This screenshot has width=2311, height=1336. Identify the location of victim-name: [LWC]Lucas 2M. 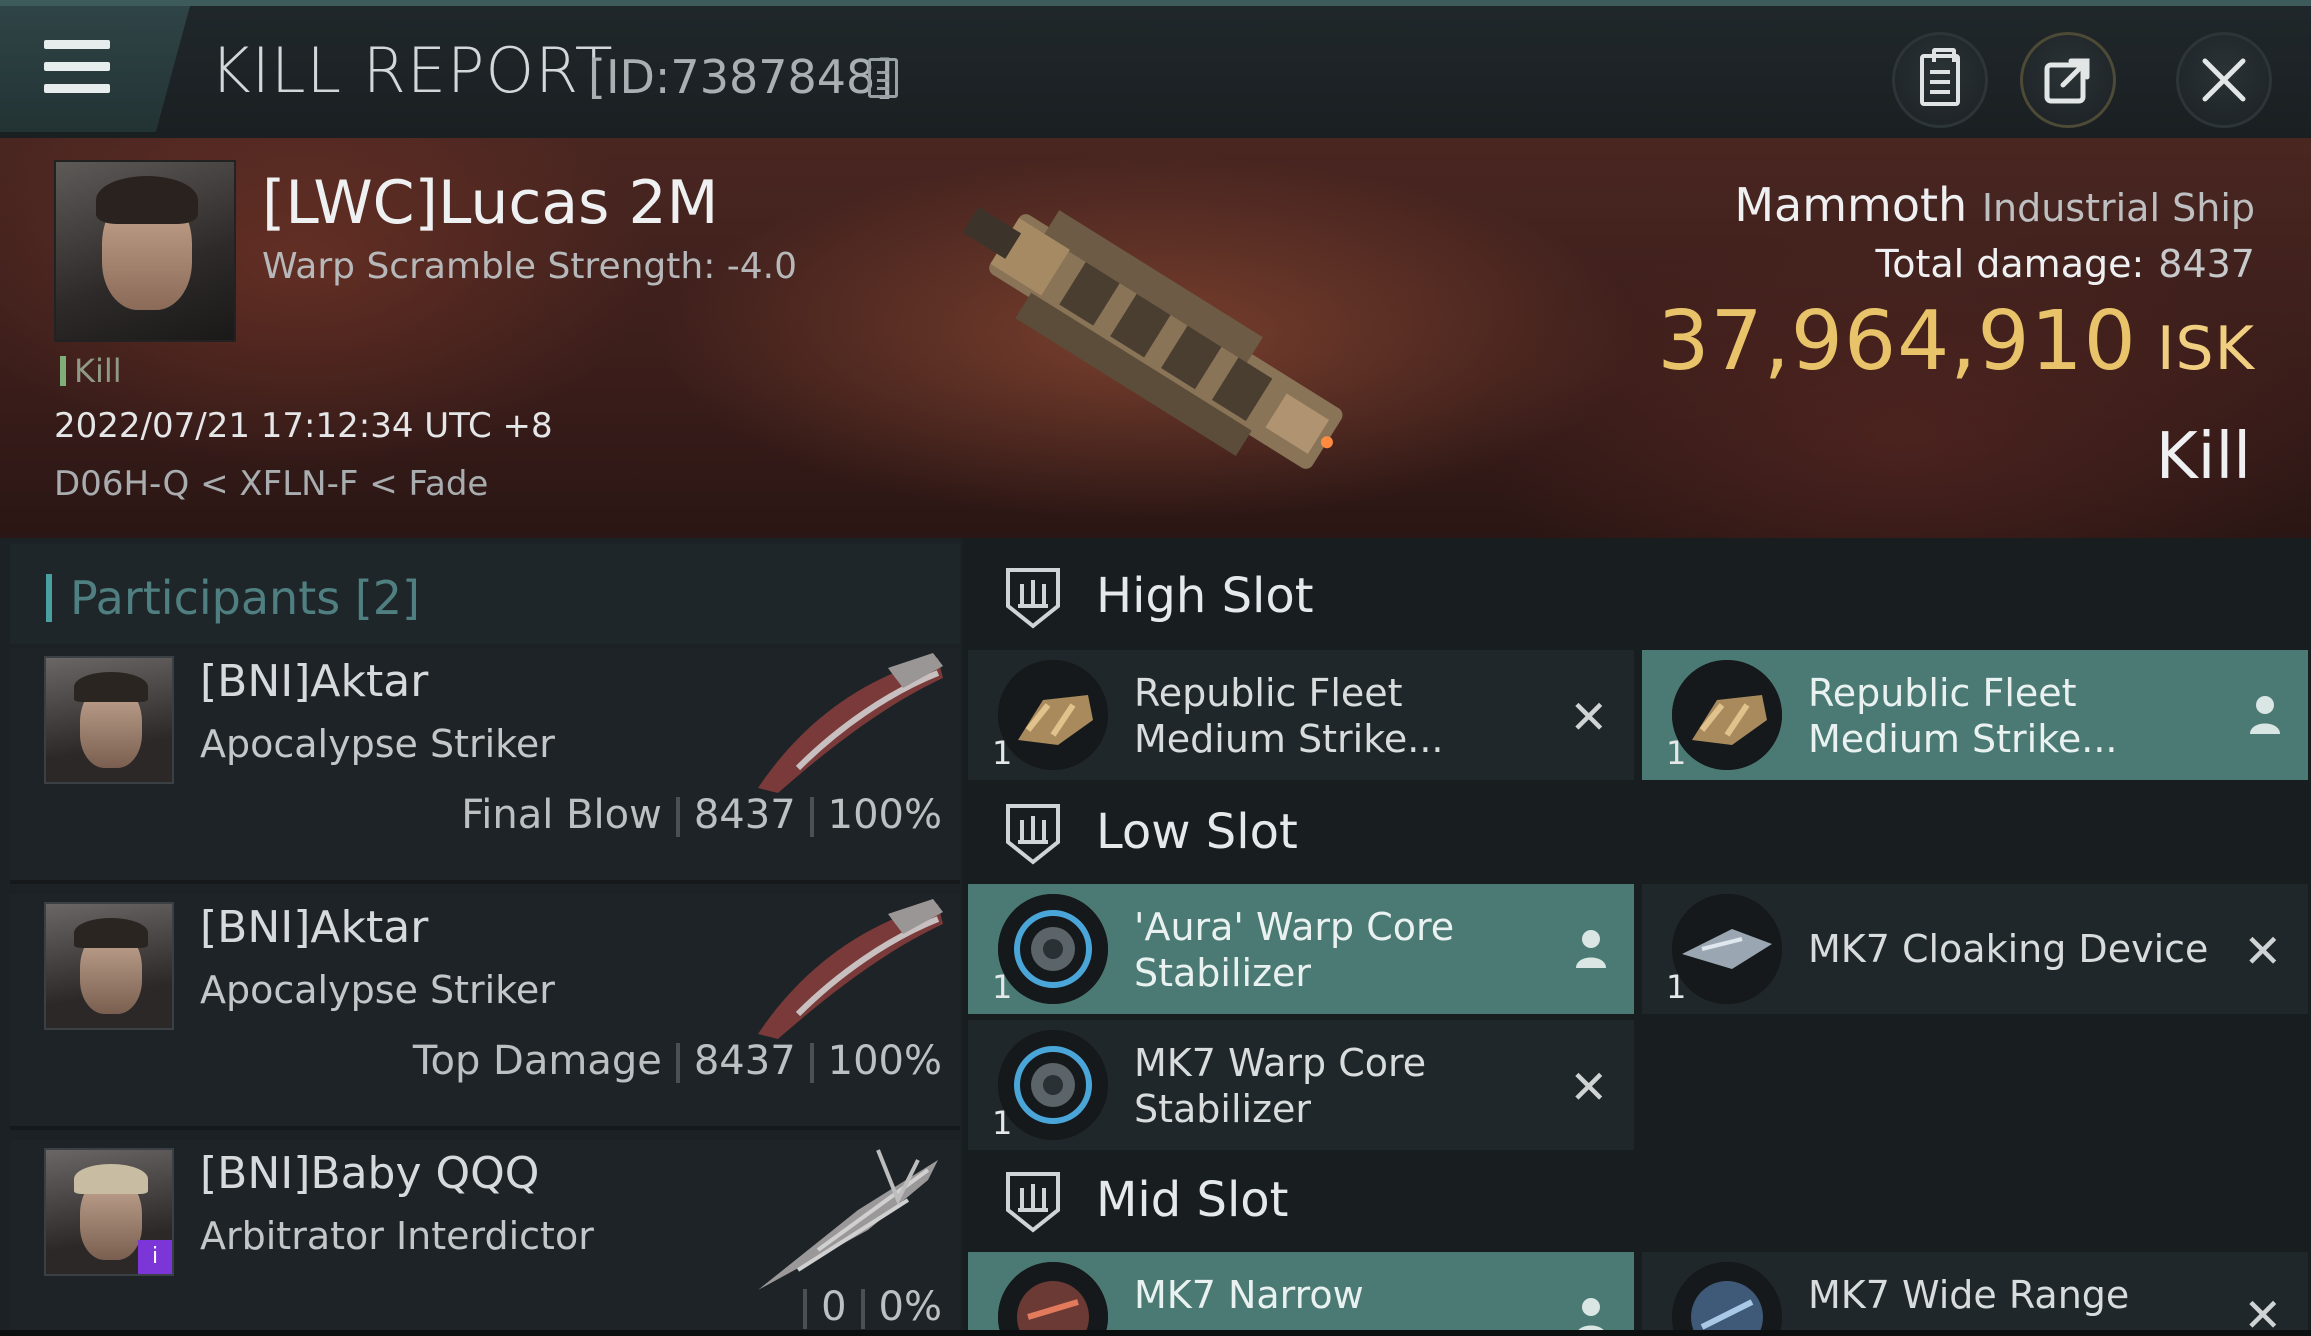
(490, 203).